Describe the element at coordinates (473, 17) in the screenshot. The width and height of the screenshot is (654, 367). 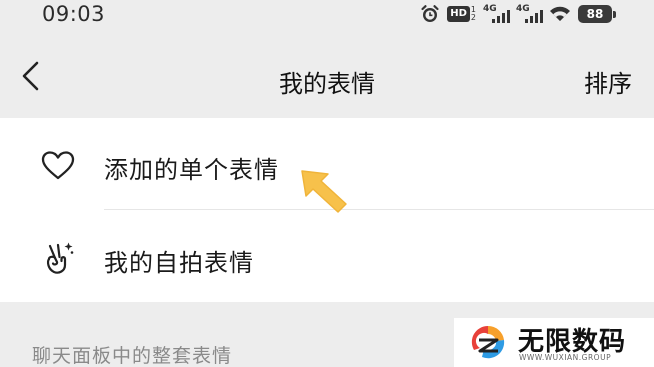
I see `hd-digit-2: 2` at that location.